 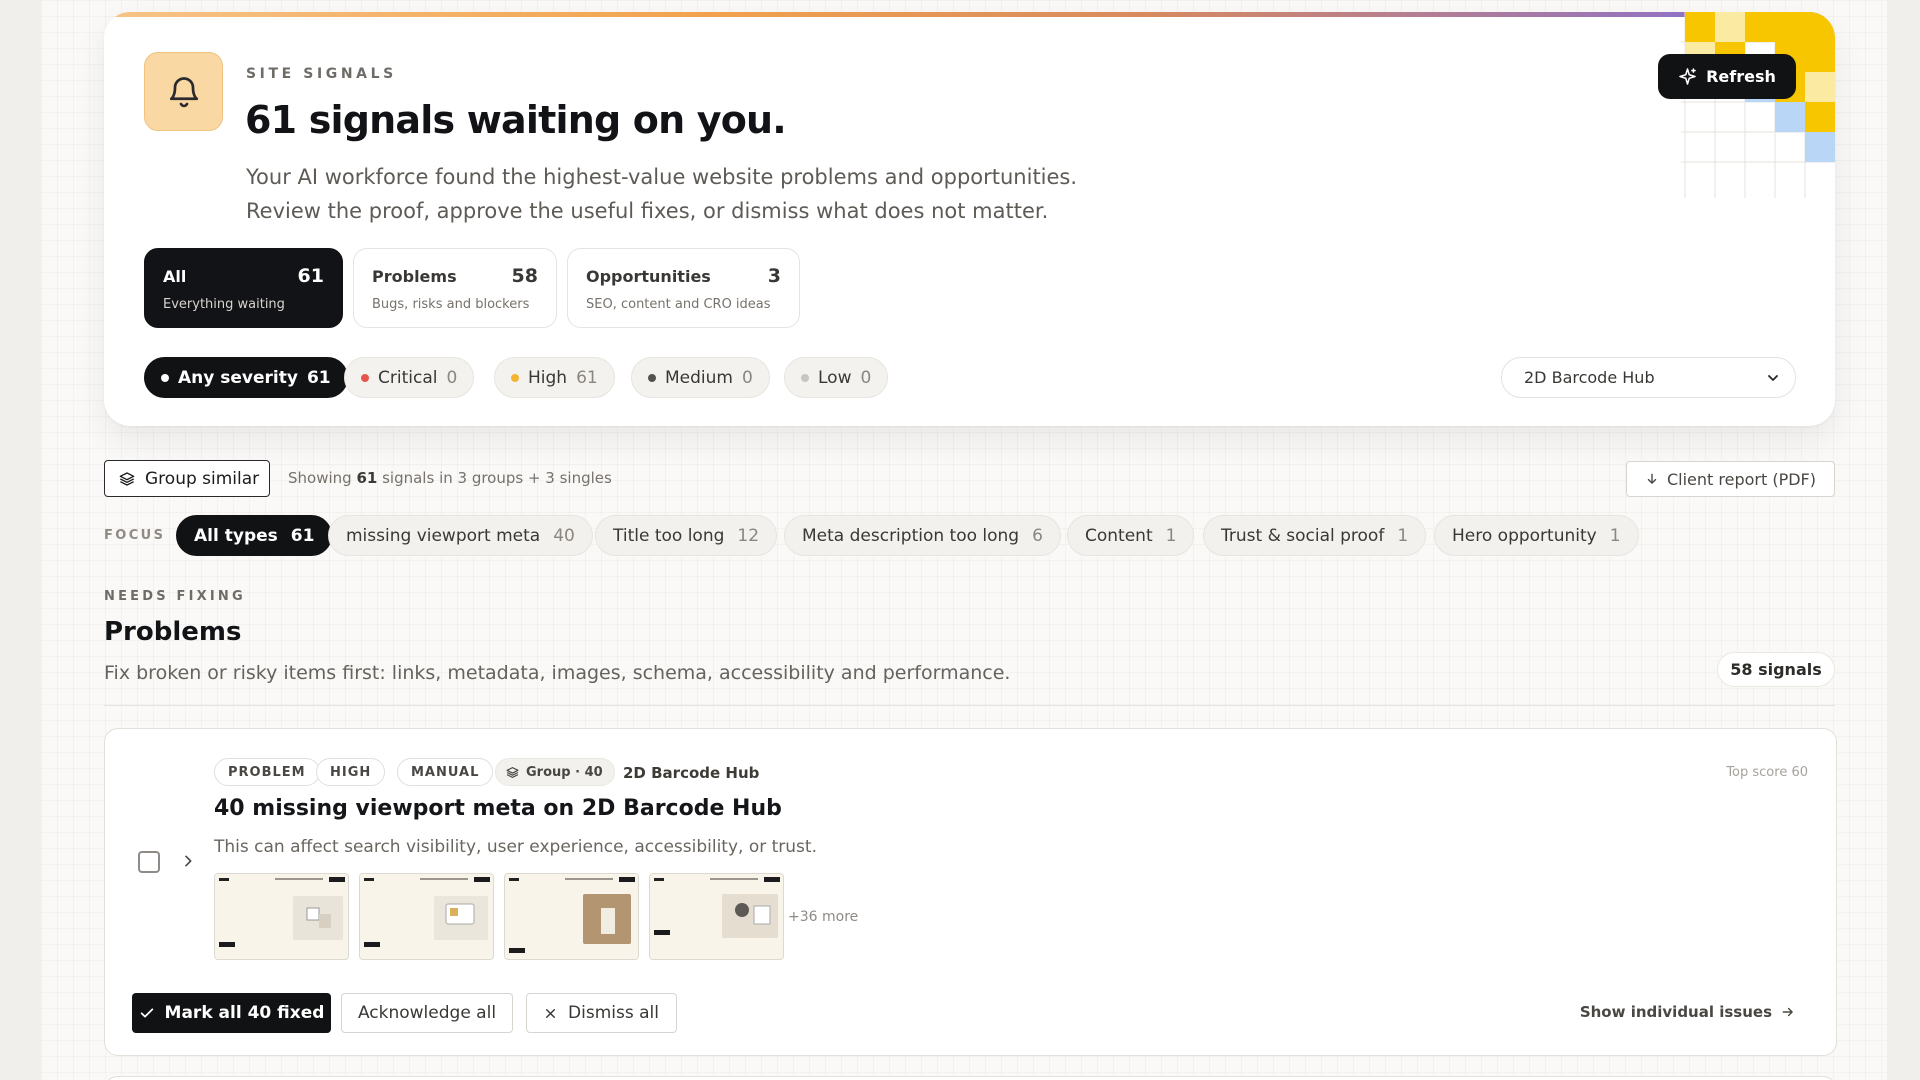 I want to click on focus-chip-missing-viewport-meta: missing viewport meta 40, so click(x=460, y=535).